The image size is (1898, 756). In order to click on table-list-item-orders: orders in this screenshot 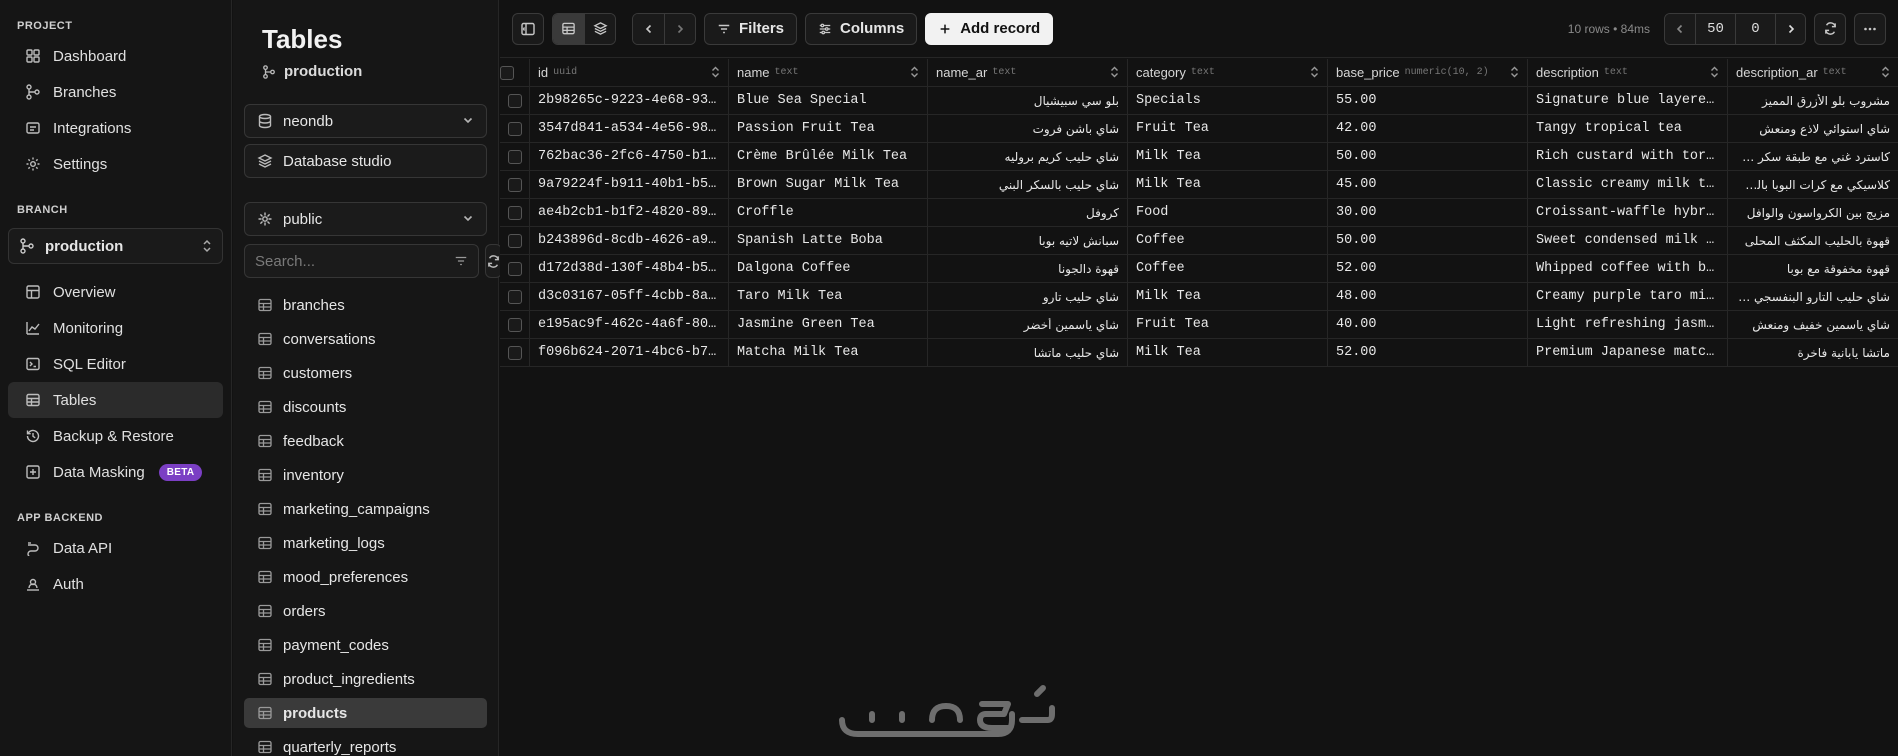, I will do `click(365, 611)`.